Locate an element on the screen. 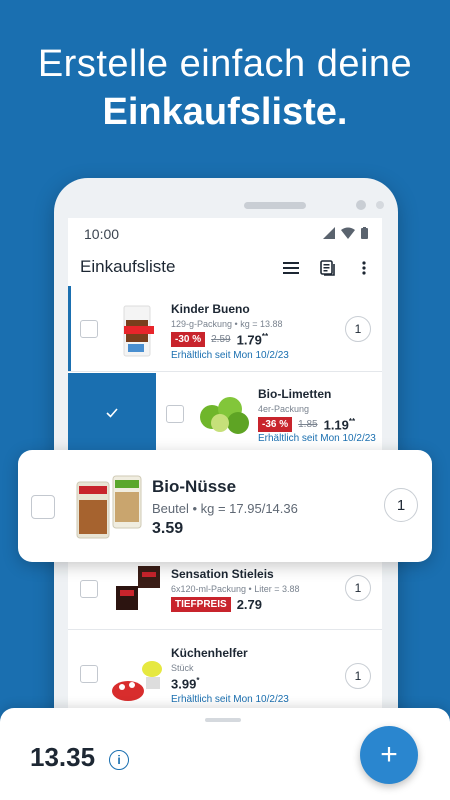 This screenshot has height=800, width=450. limes-product-image is located at coordinates (224, 415).